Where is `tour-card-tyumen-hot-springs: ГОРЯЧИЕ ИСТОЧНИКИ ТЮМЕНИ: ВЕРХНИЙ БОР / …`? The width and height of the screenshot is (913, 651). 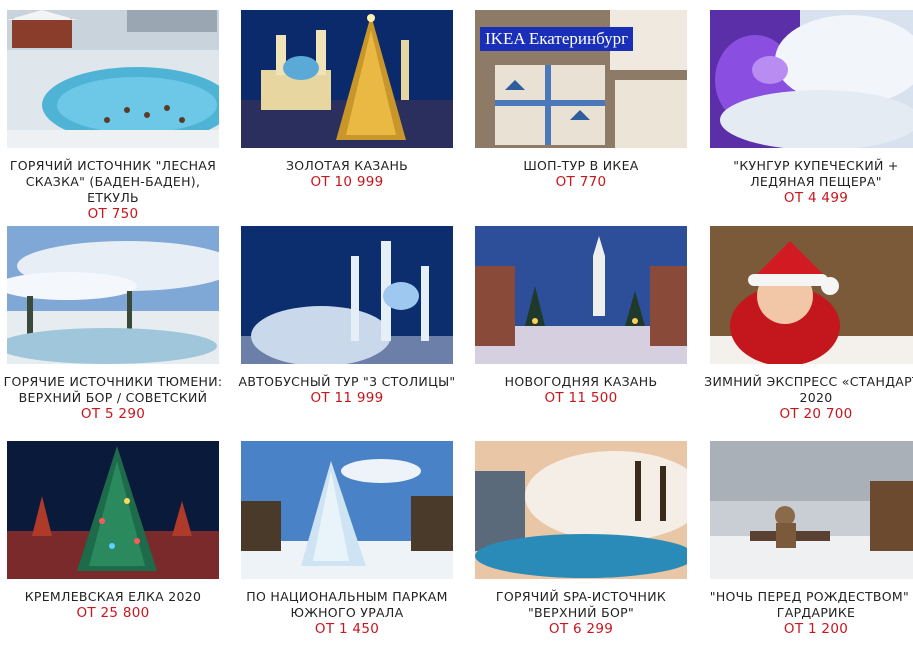
tour-card-tyumen-hot-springs: ГОРЯЧИЕ ИСТОЧНИКИ ТЮМЕНИ: ВЕРХНИЙ БОР / … is located at coordinates (113, 331).